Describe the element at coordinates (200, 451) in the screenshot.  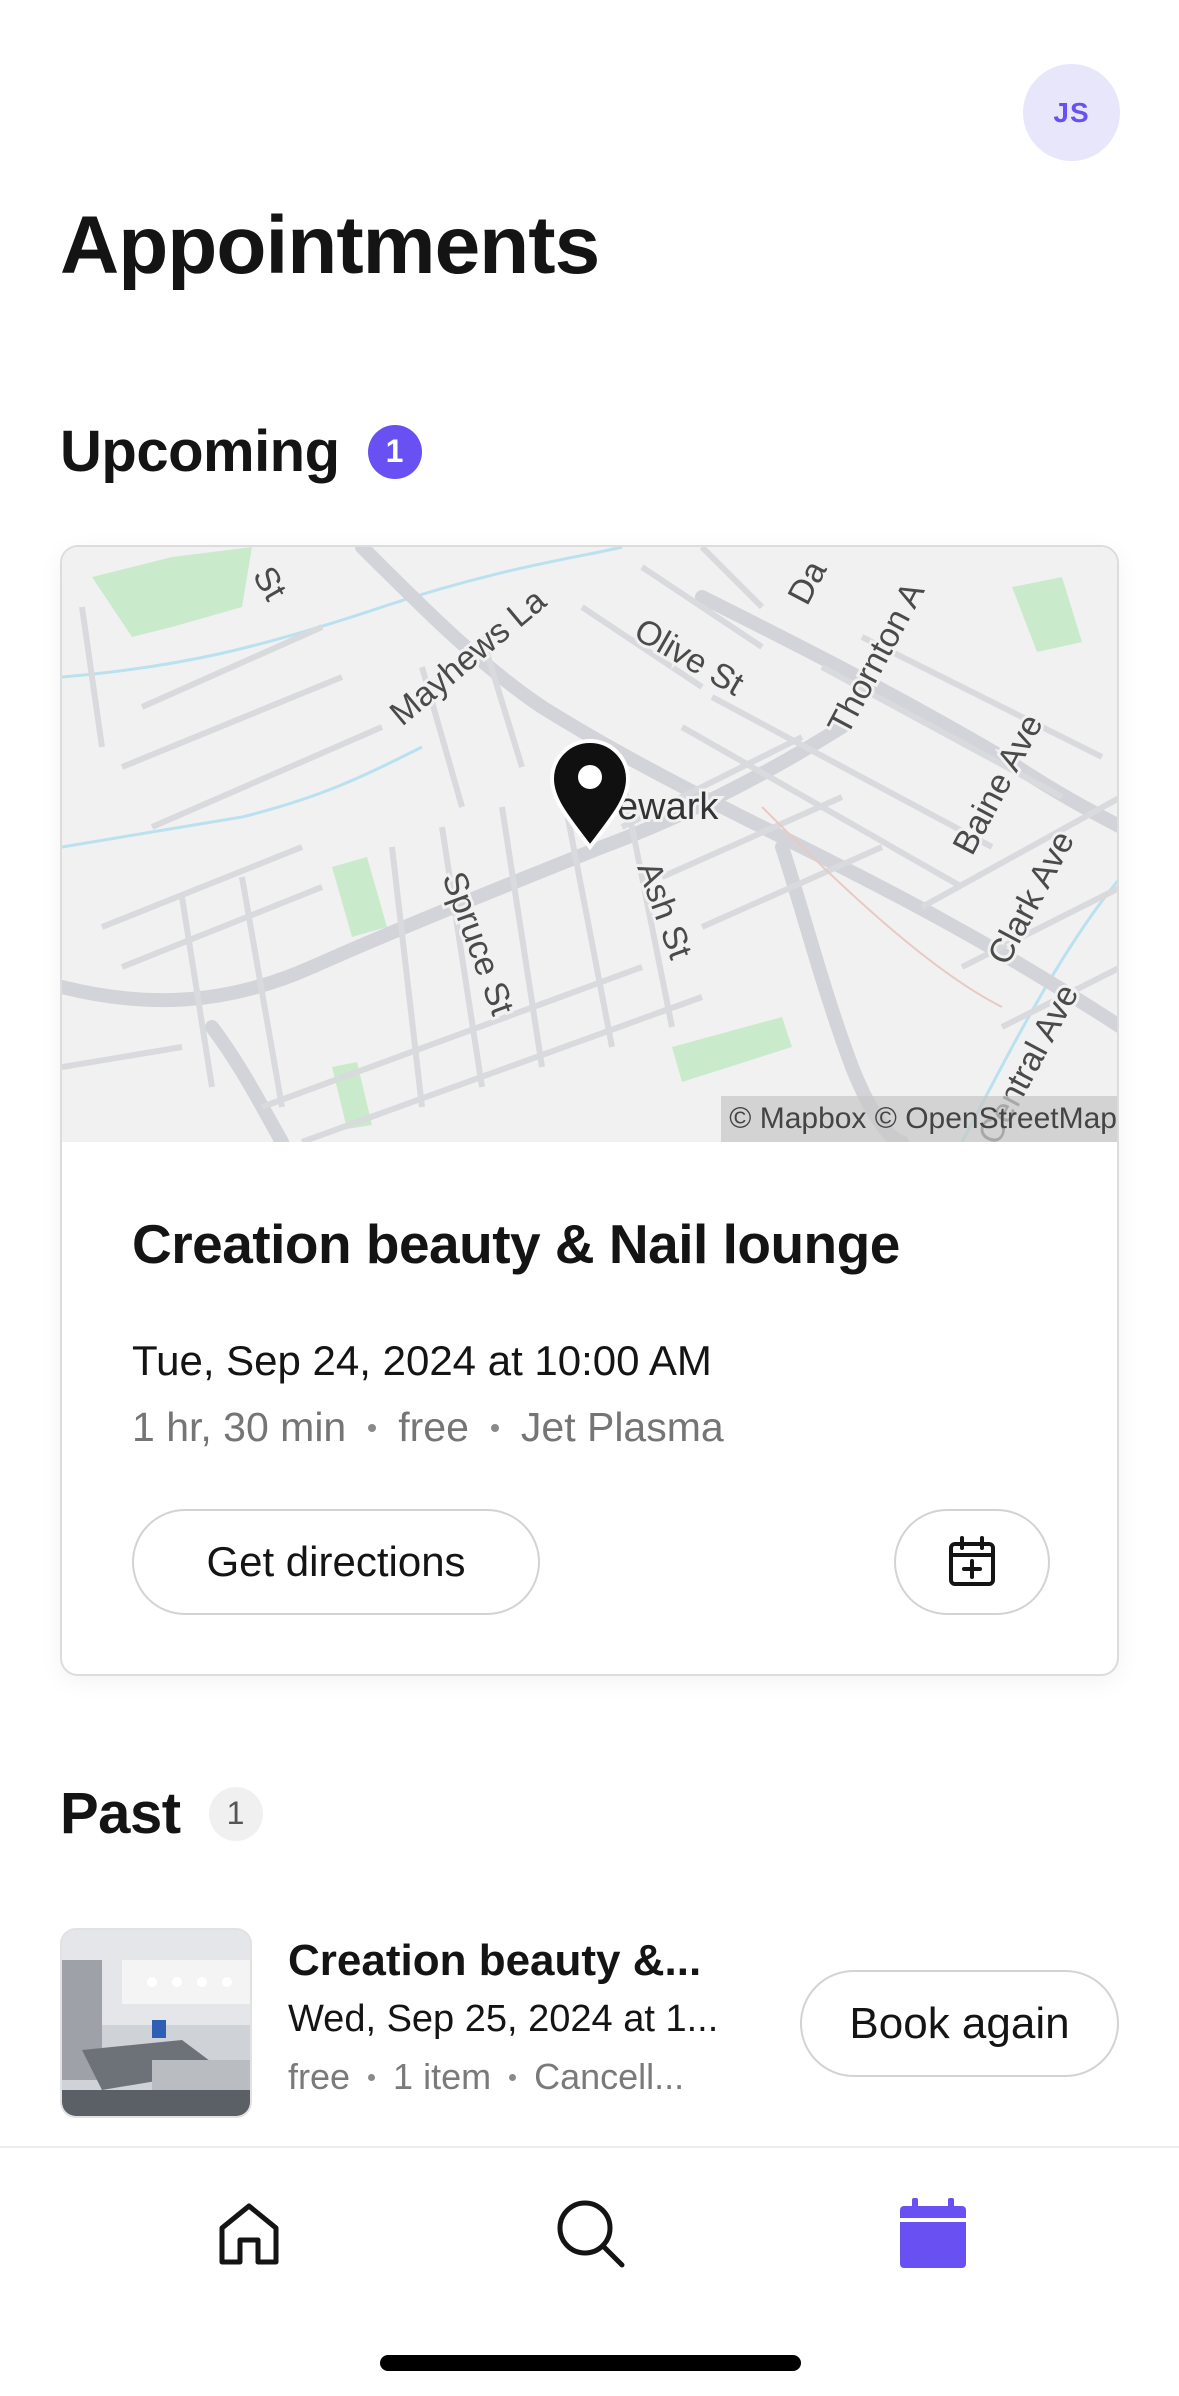
I see `upcoming-label: Upcoming` at that location.